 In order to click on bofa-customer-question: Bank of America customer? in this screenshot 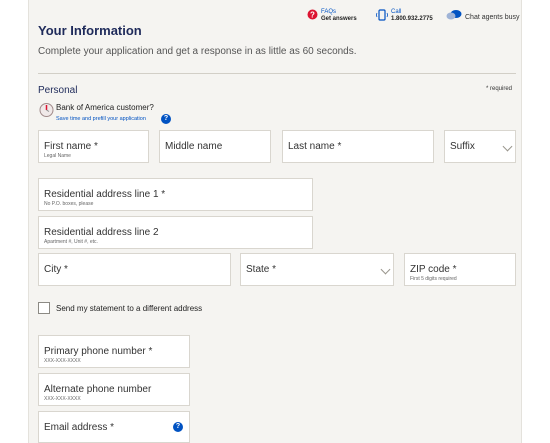, I will do `click(105, 107)`.